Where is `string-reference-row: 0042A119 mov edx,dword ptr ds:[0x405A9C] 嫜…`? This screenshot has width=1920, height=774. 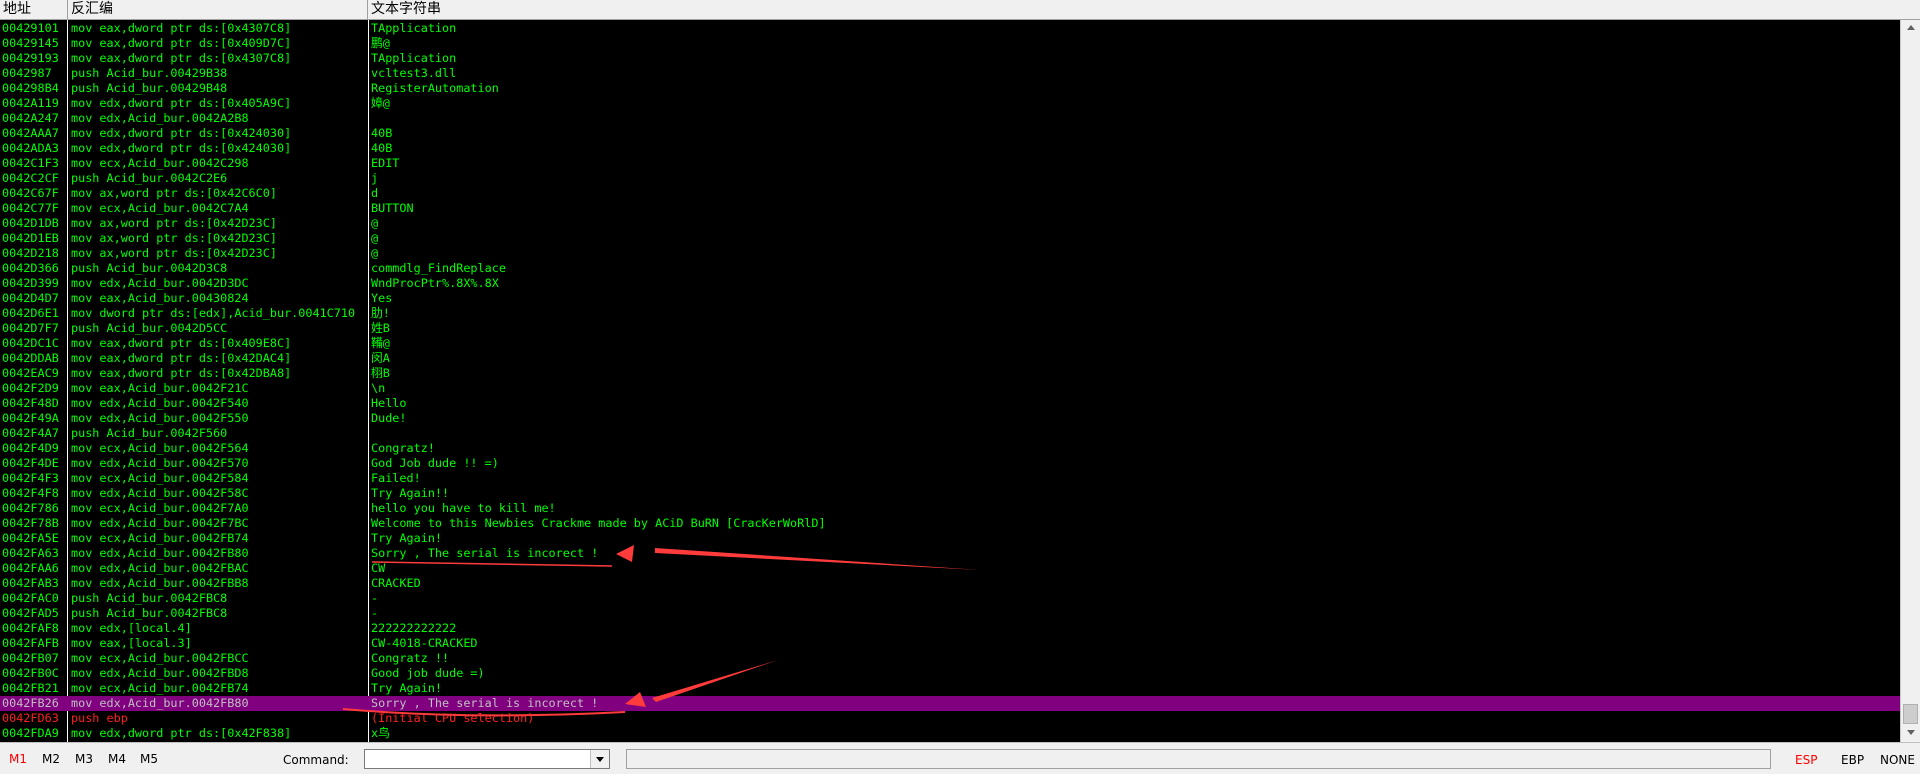
string-reference-row: 0042A119 mov edx,dword ptr ds:[0x405A9C] 嫜… is located at coordinates (950, 103).